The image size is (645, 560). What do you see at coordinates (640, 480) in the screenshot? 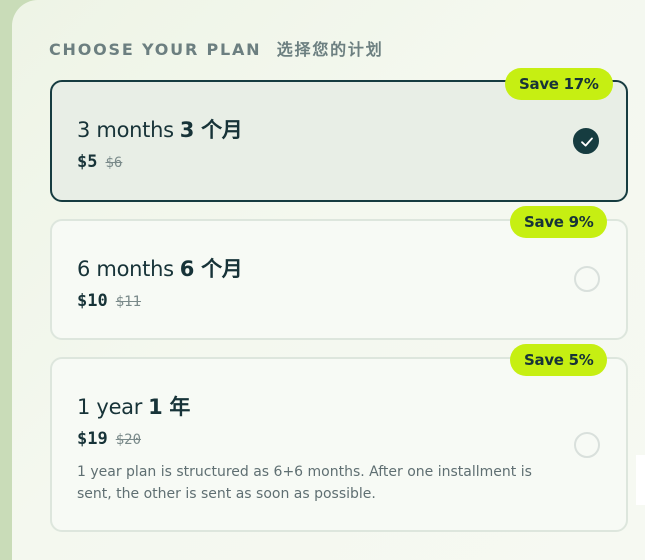
I see `side-panel-edge` at bounding box center [640, 480].